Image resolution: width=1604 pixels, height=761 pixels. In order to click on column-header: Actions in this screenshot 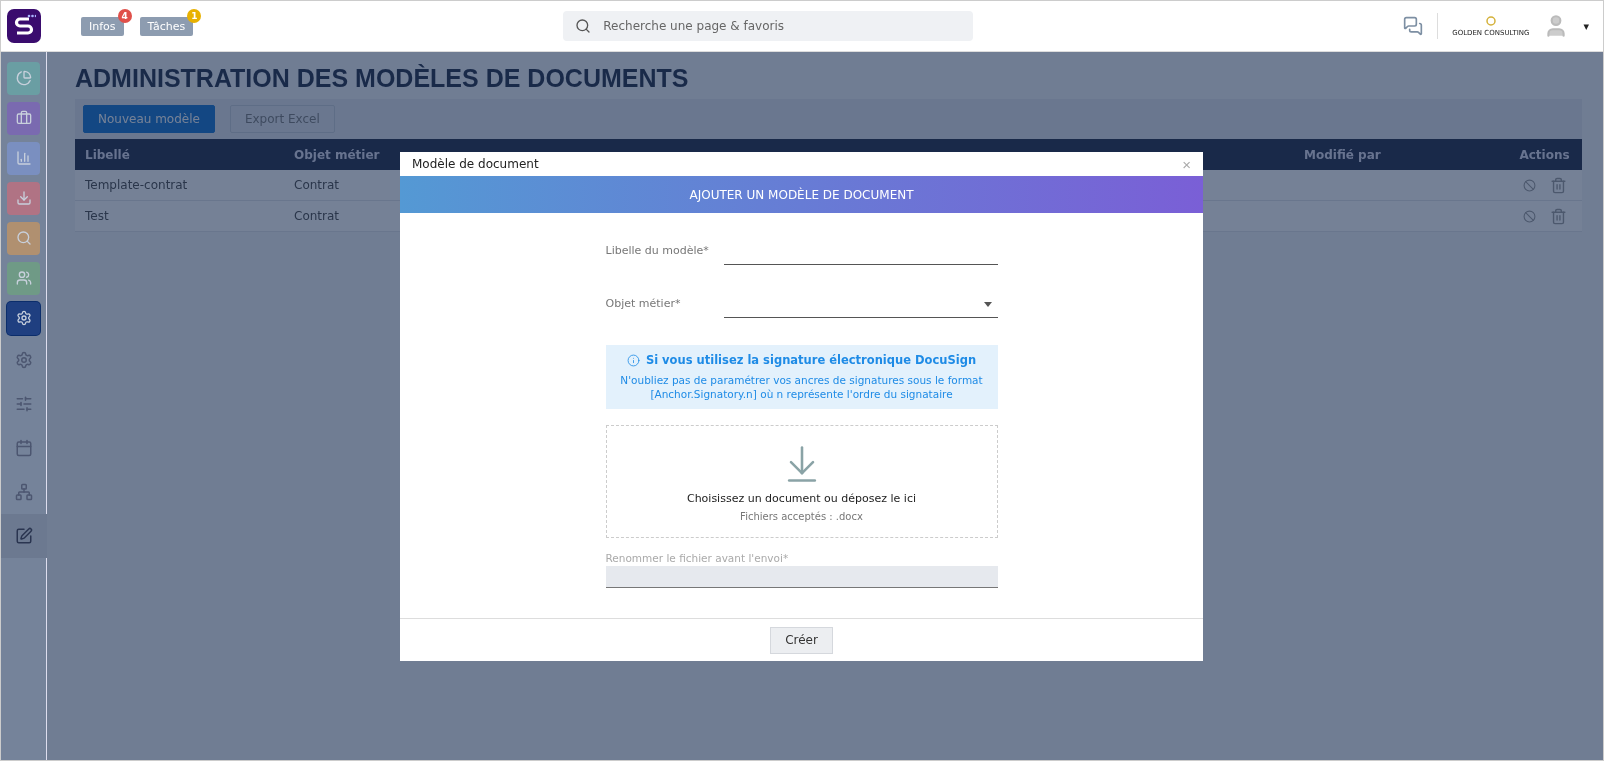, I will do `click(1539, 154)`.